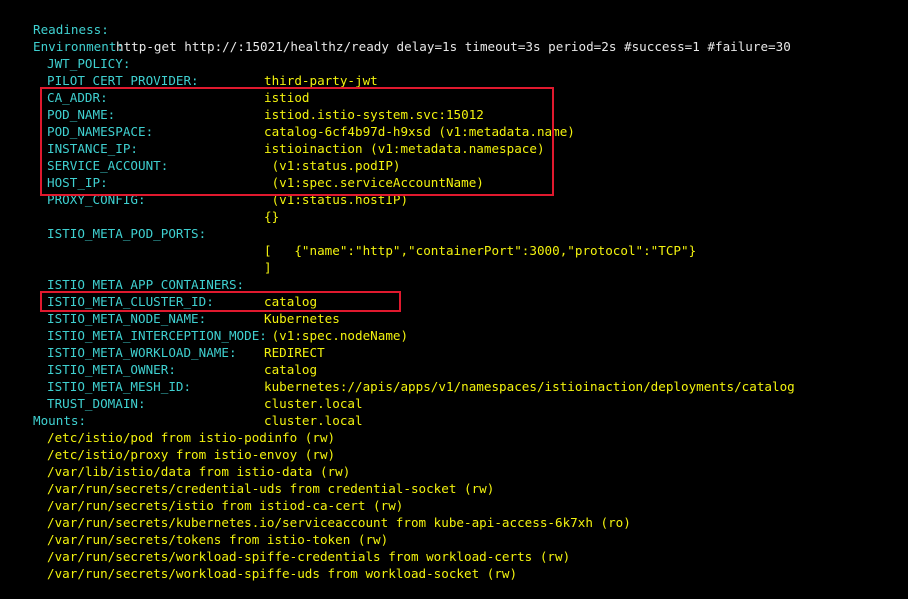 Image resolution: width=908 pixels, height=599 pixels. I want to click on env-row: JWT_POLICY: third-party-jwt, so click(189, 63).